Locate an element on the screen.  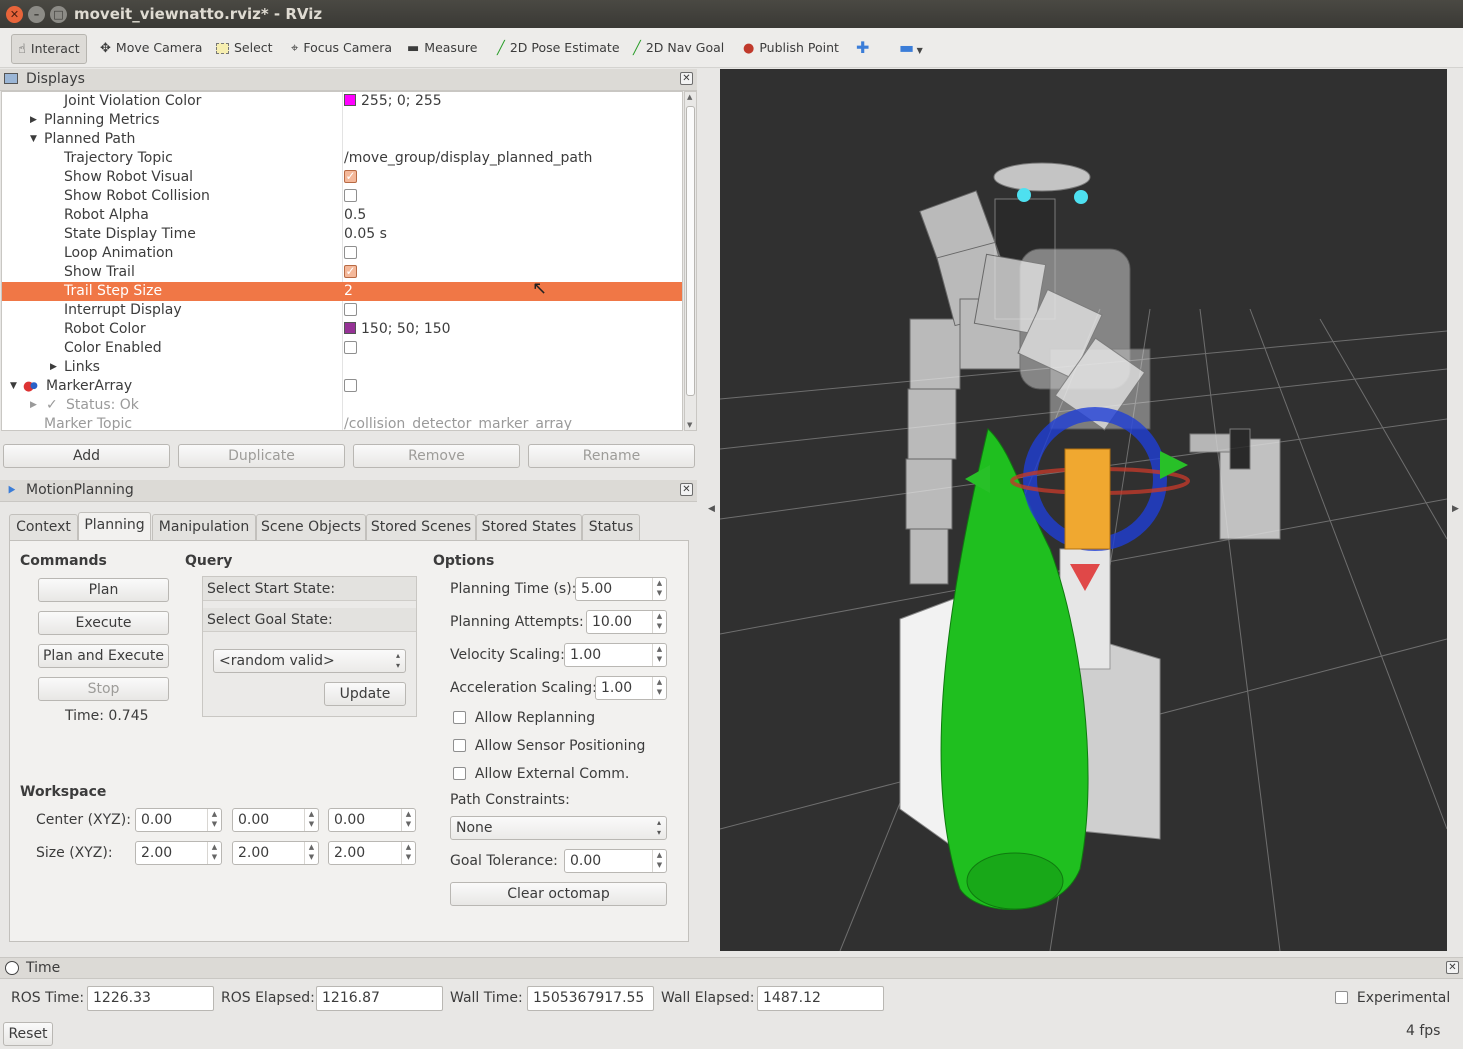
remove-display-button: Remove is located at coordinates (436, 456).